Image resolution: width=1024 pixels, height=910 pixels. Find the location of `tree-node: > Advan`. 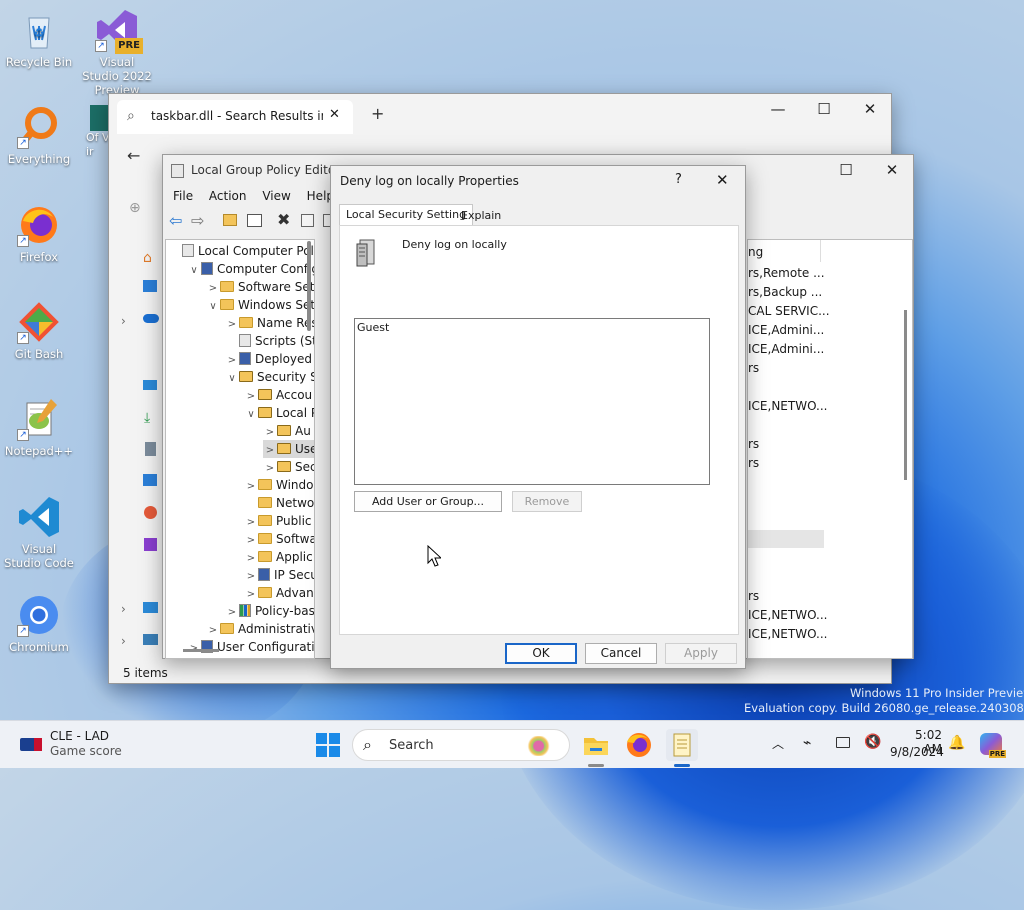

tree-node: > Advan is located at coordinates (279, 593).